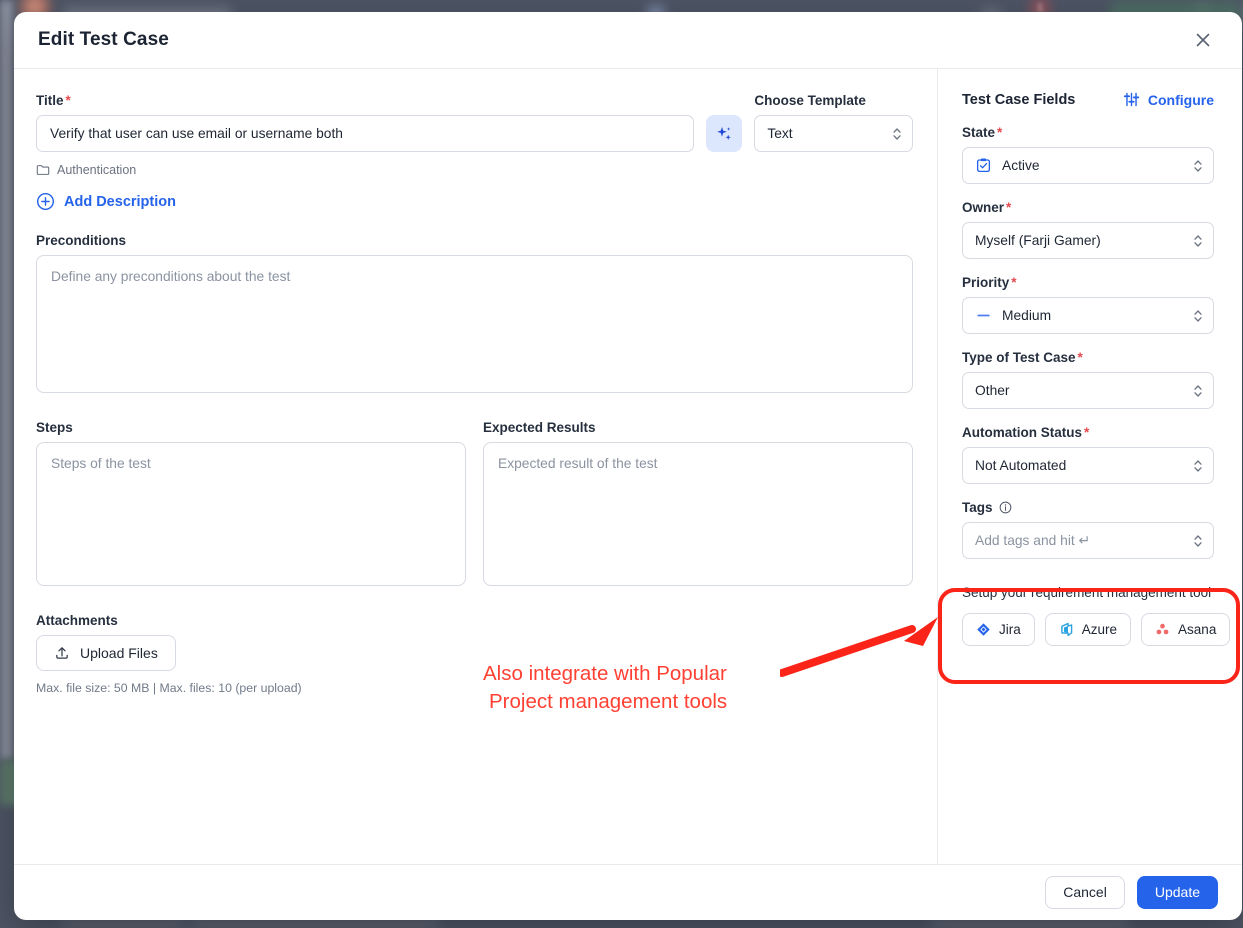  What do you see at coordinates (1021, 165) in the screenshot?
I see `state-value: Active` at bounding box center [1021, 165].